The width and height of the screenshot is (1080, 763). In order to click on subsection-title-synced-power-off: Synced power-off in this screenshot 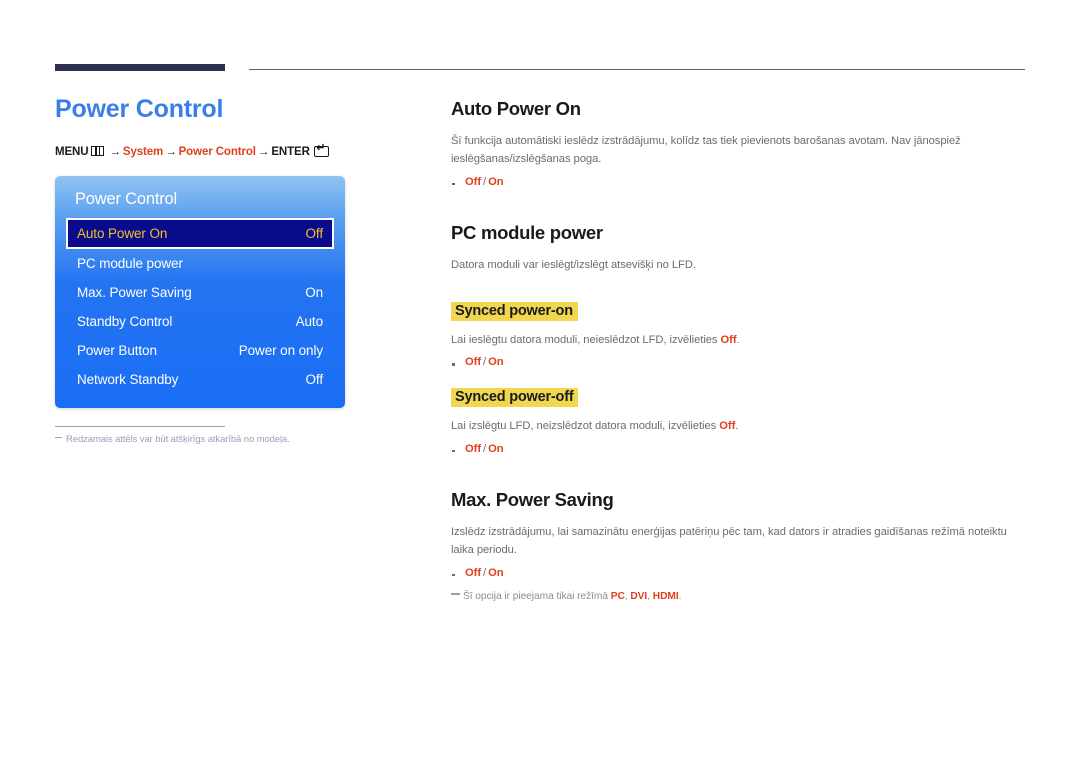, I will do `click(515, 398)`.